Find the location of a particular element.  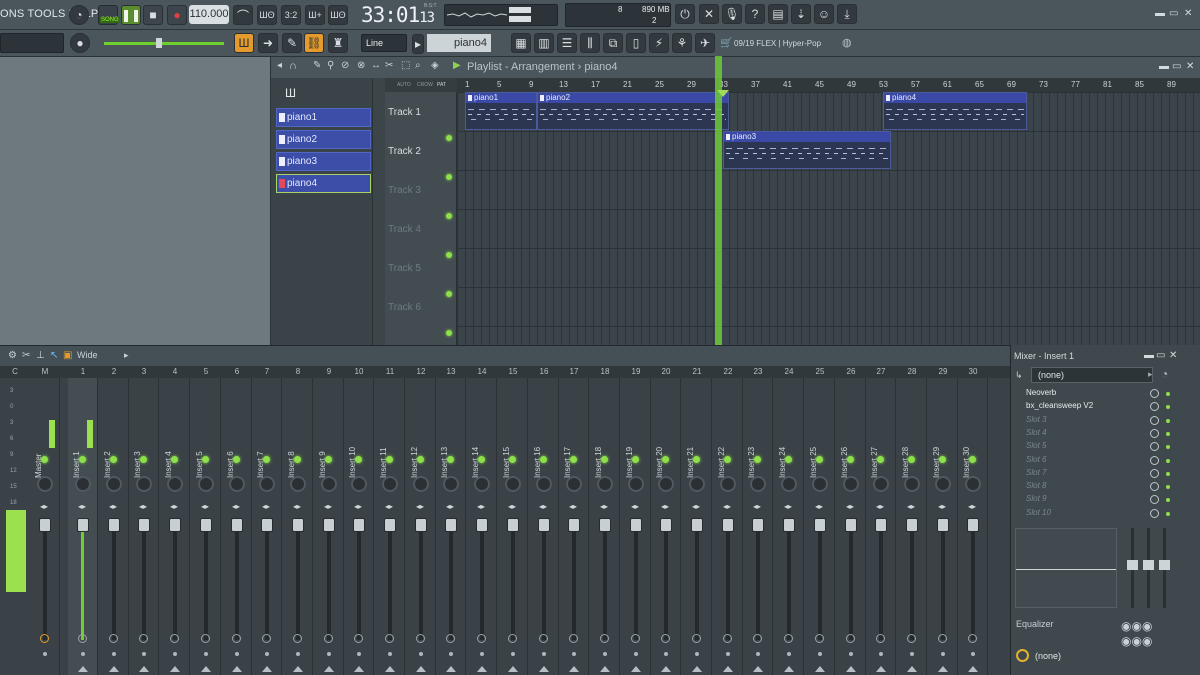

loop-record-icon: Шʘ is located at coordinates (338, 15).